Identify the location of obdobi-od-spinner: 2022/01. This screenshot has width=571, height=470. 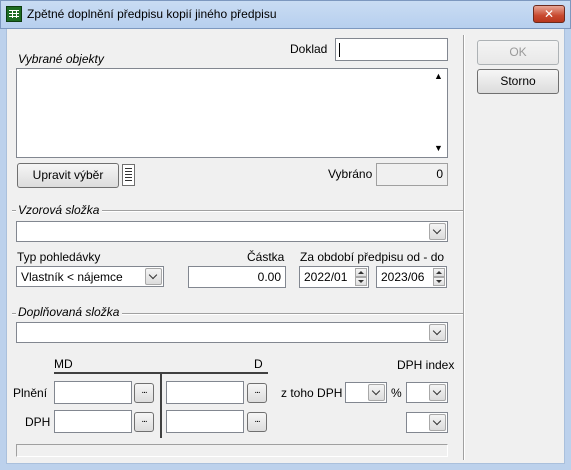
(334, 277).